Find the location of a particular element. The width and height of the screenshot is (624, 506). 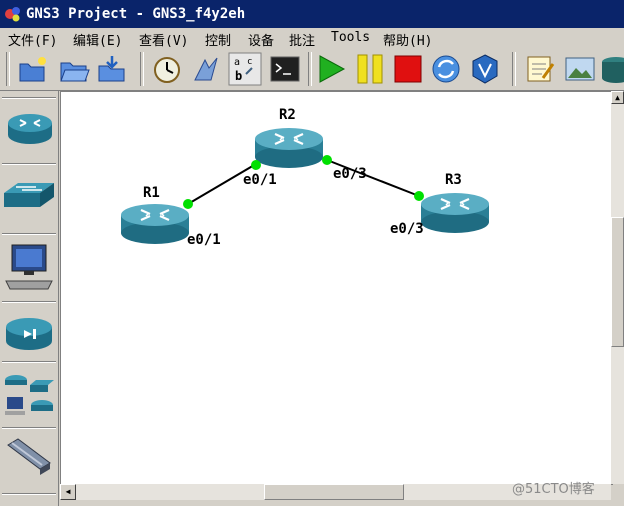

stop-icon is located at coordinates (408, 69).